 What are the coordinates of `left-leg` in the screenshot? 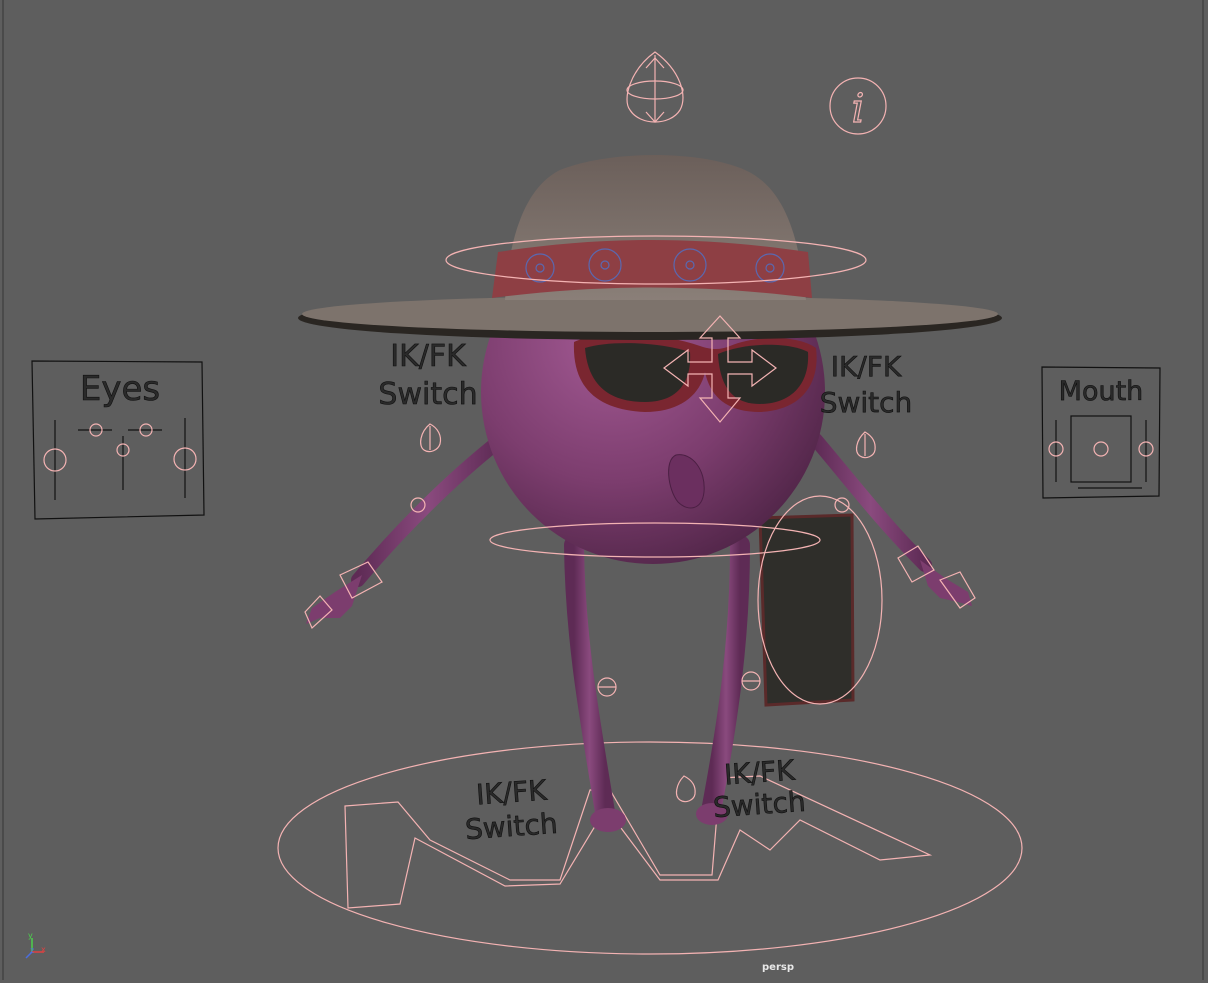 It's located at (595, 683).